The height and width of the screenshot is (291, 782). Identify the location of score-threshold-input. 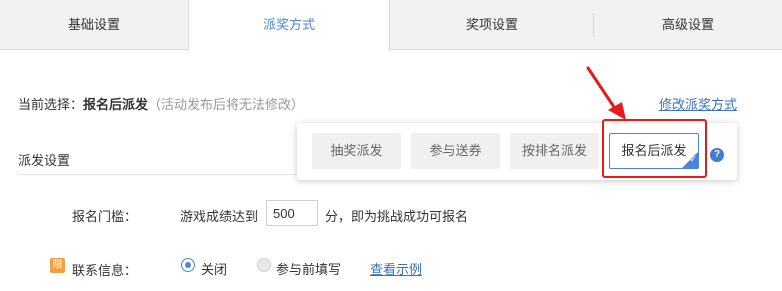
(292, 213).